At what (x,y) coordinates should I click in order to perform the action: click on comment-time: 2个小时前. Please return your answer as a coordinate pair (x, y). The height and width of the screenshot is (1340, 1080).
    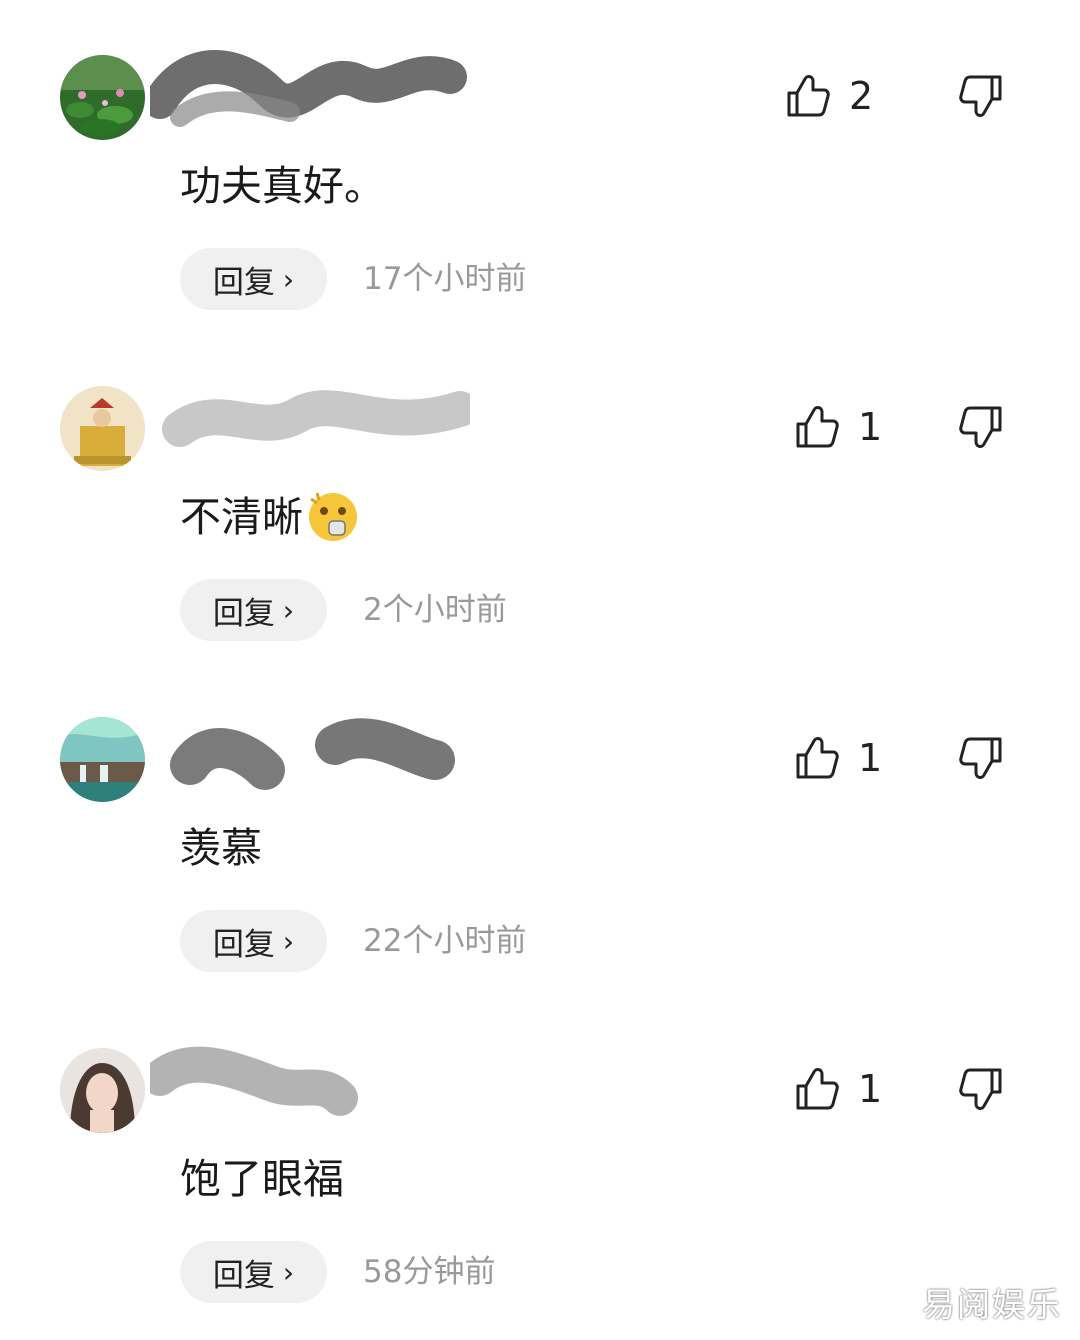
    Looking at the image, I should click on (435, 610).